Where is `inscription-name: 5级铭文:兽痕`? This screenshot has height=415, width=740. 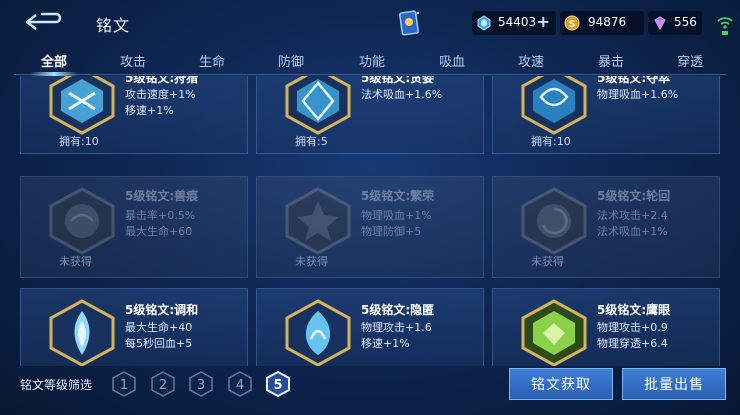 inscription-name: 5级铭文:兽痕 is located at coordinates (162, 196).